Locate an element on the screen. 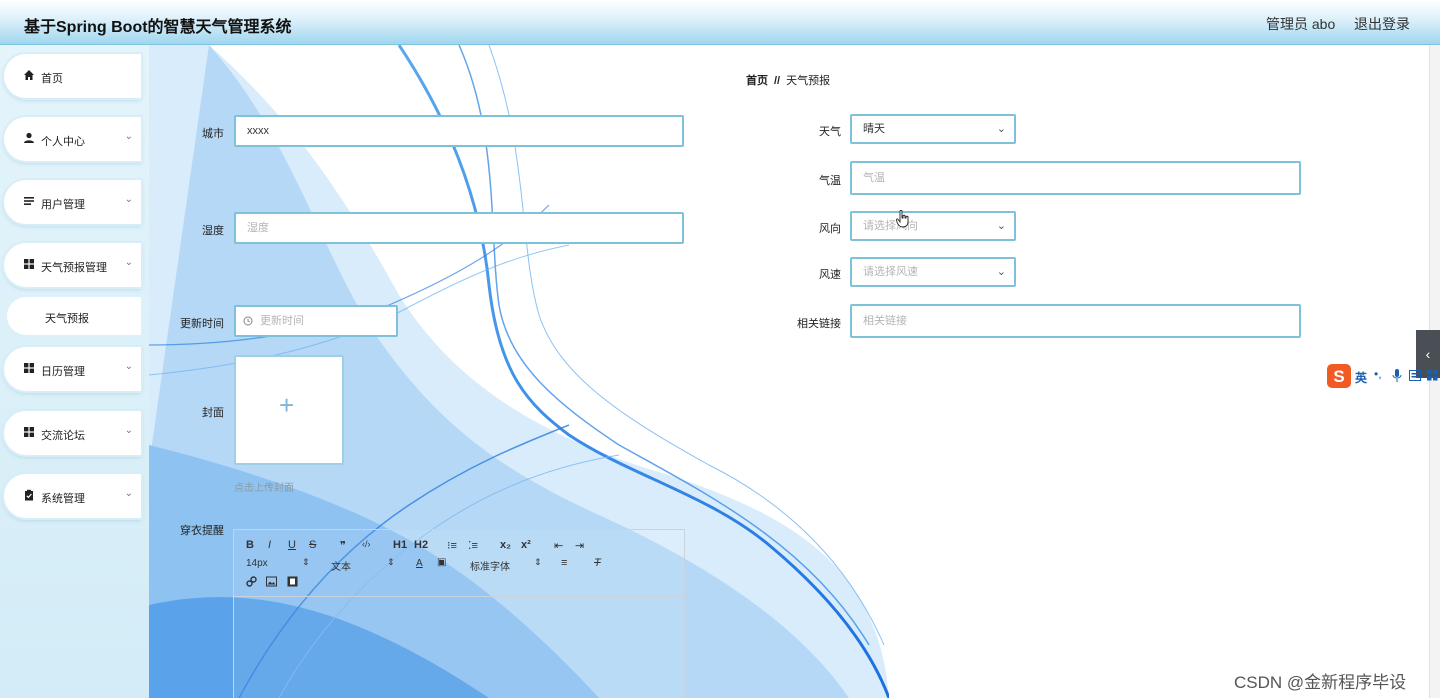  sidebar-item-personal-center: 个人中心 ⌄ is located at coordinates (72, 139).